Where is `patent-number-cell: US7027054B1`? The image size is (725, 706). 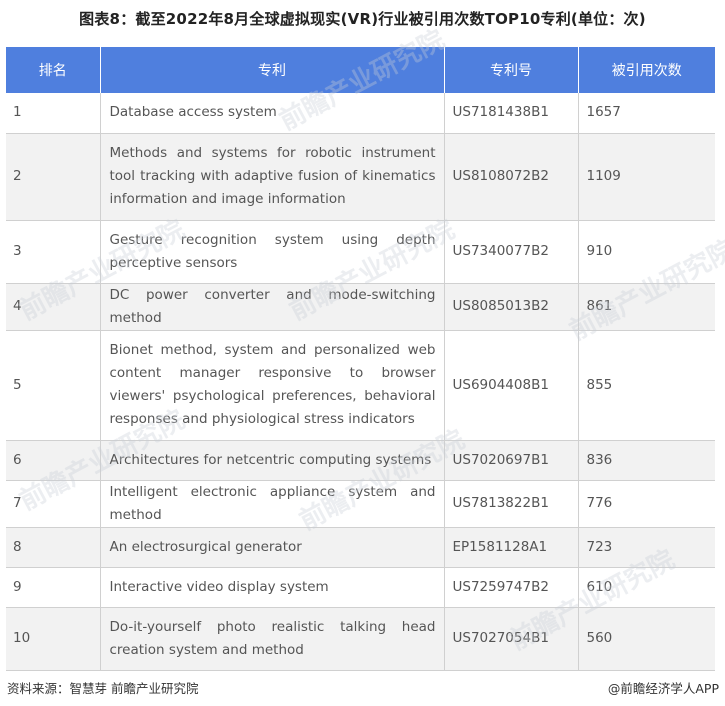 patent-number-cell: US7027054B1 is located at coordinates (511, 639).